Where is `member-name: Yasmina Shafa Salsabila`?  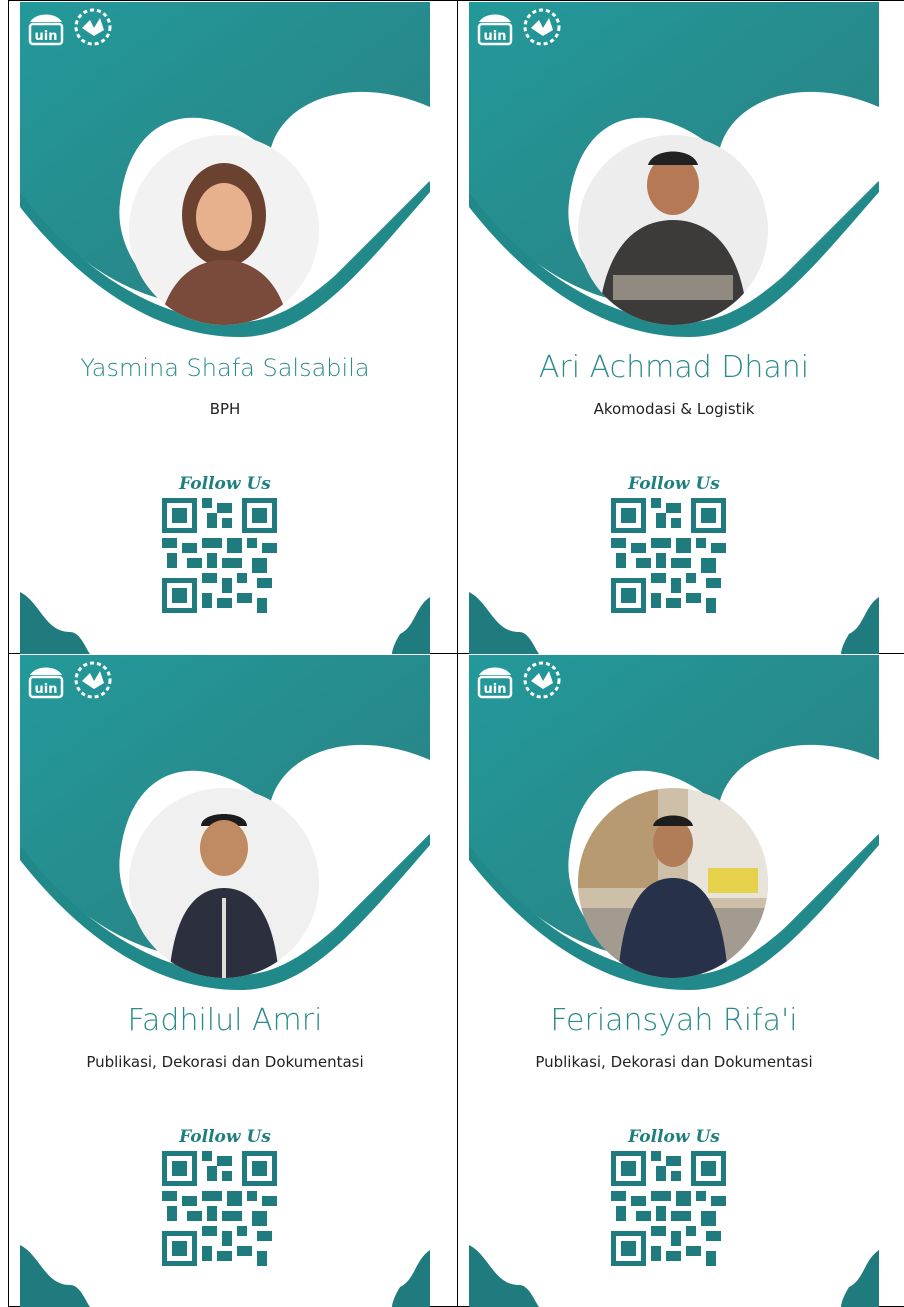
member-name: Yasmina Shafa Salsabila is located at coordinates (225, 368).